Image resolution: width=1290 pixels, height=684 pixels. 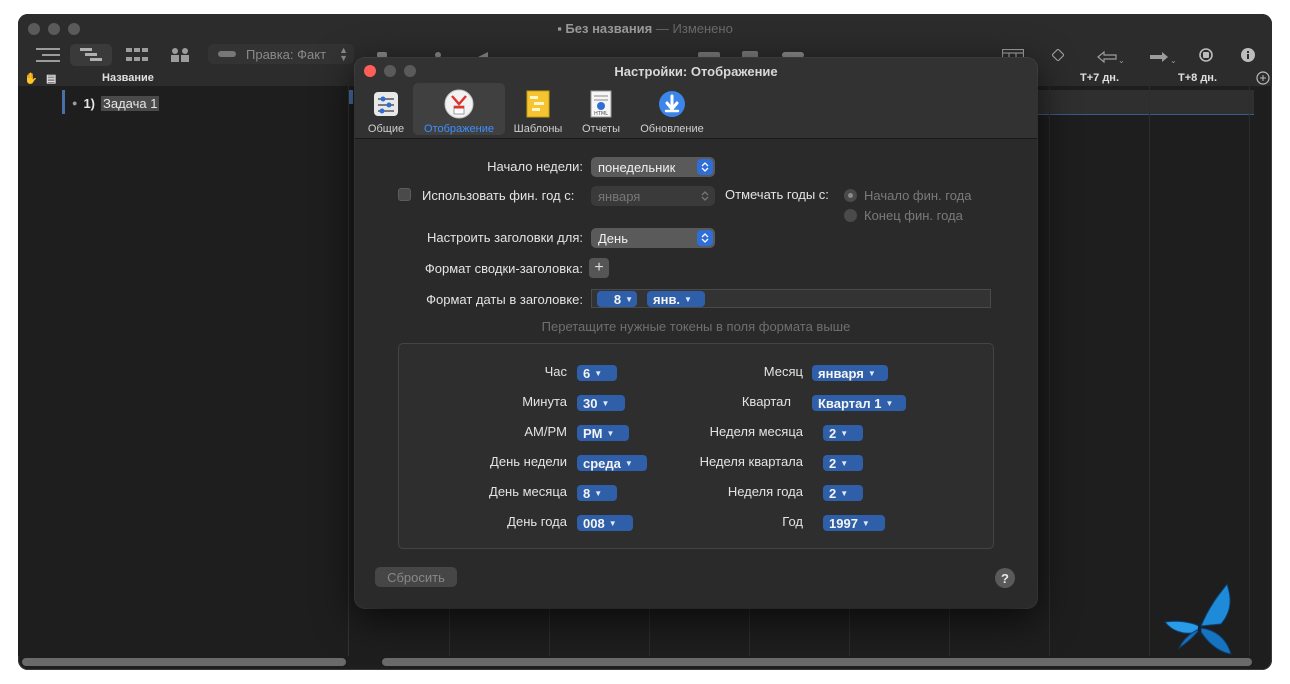 I want to click on reset-button: Сбросить, so click(x=416, y=577).